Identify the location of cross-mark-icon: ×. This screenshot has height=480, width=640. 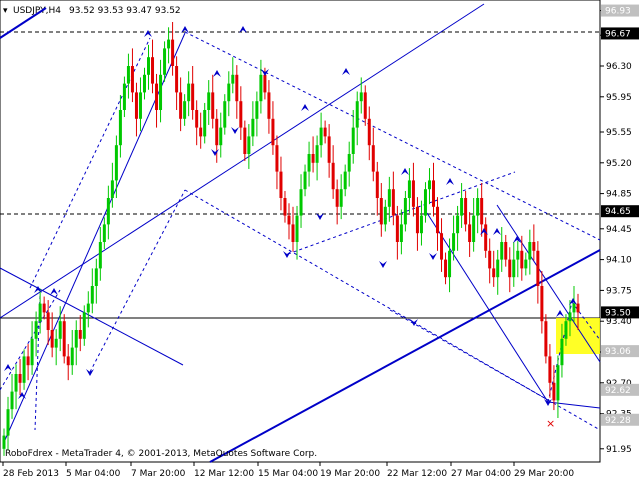
(550, 423).